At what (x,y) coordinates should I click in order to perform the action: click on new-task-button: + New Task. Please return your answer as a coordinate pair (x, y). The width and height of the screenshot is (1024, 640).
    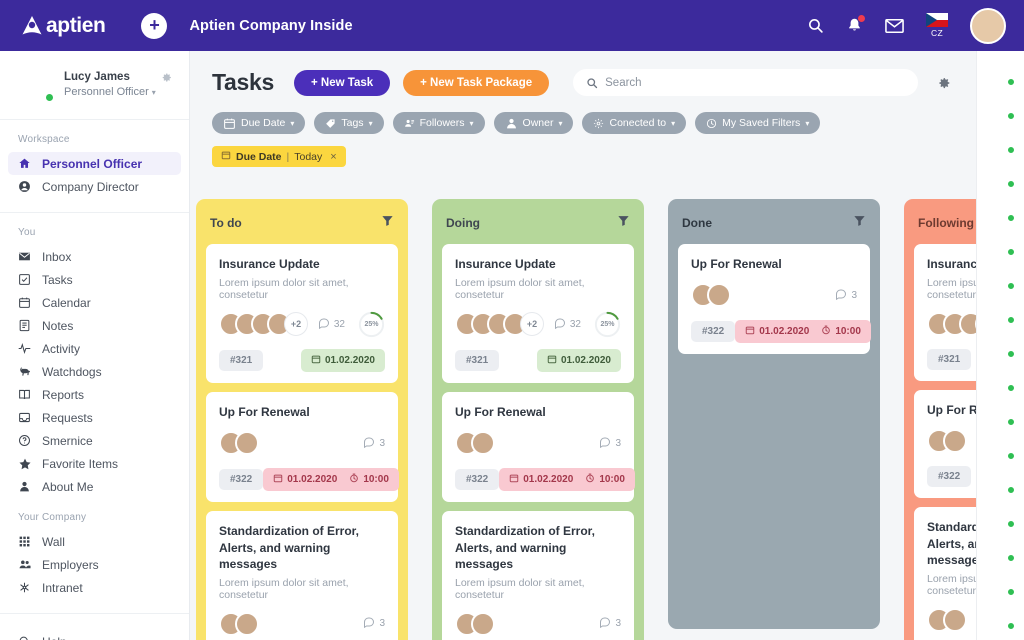
    Looking at the image, I should click on (342, 82).